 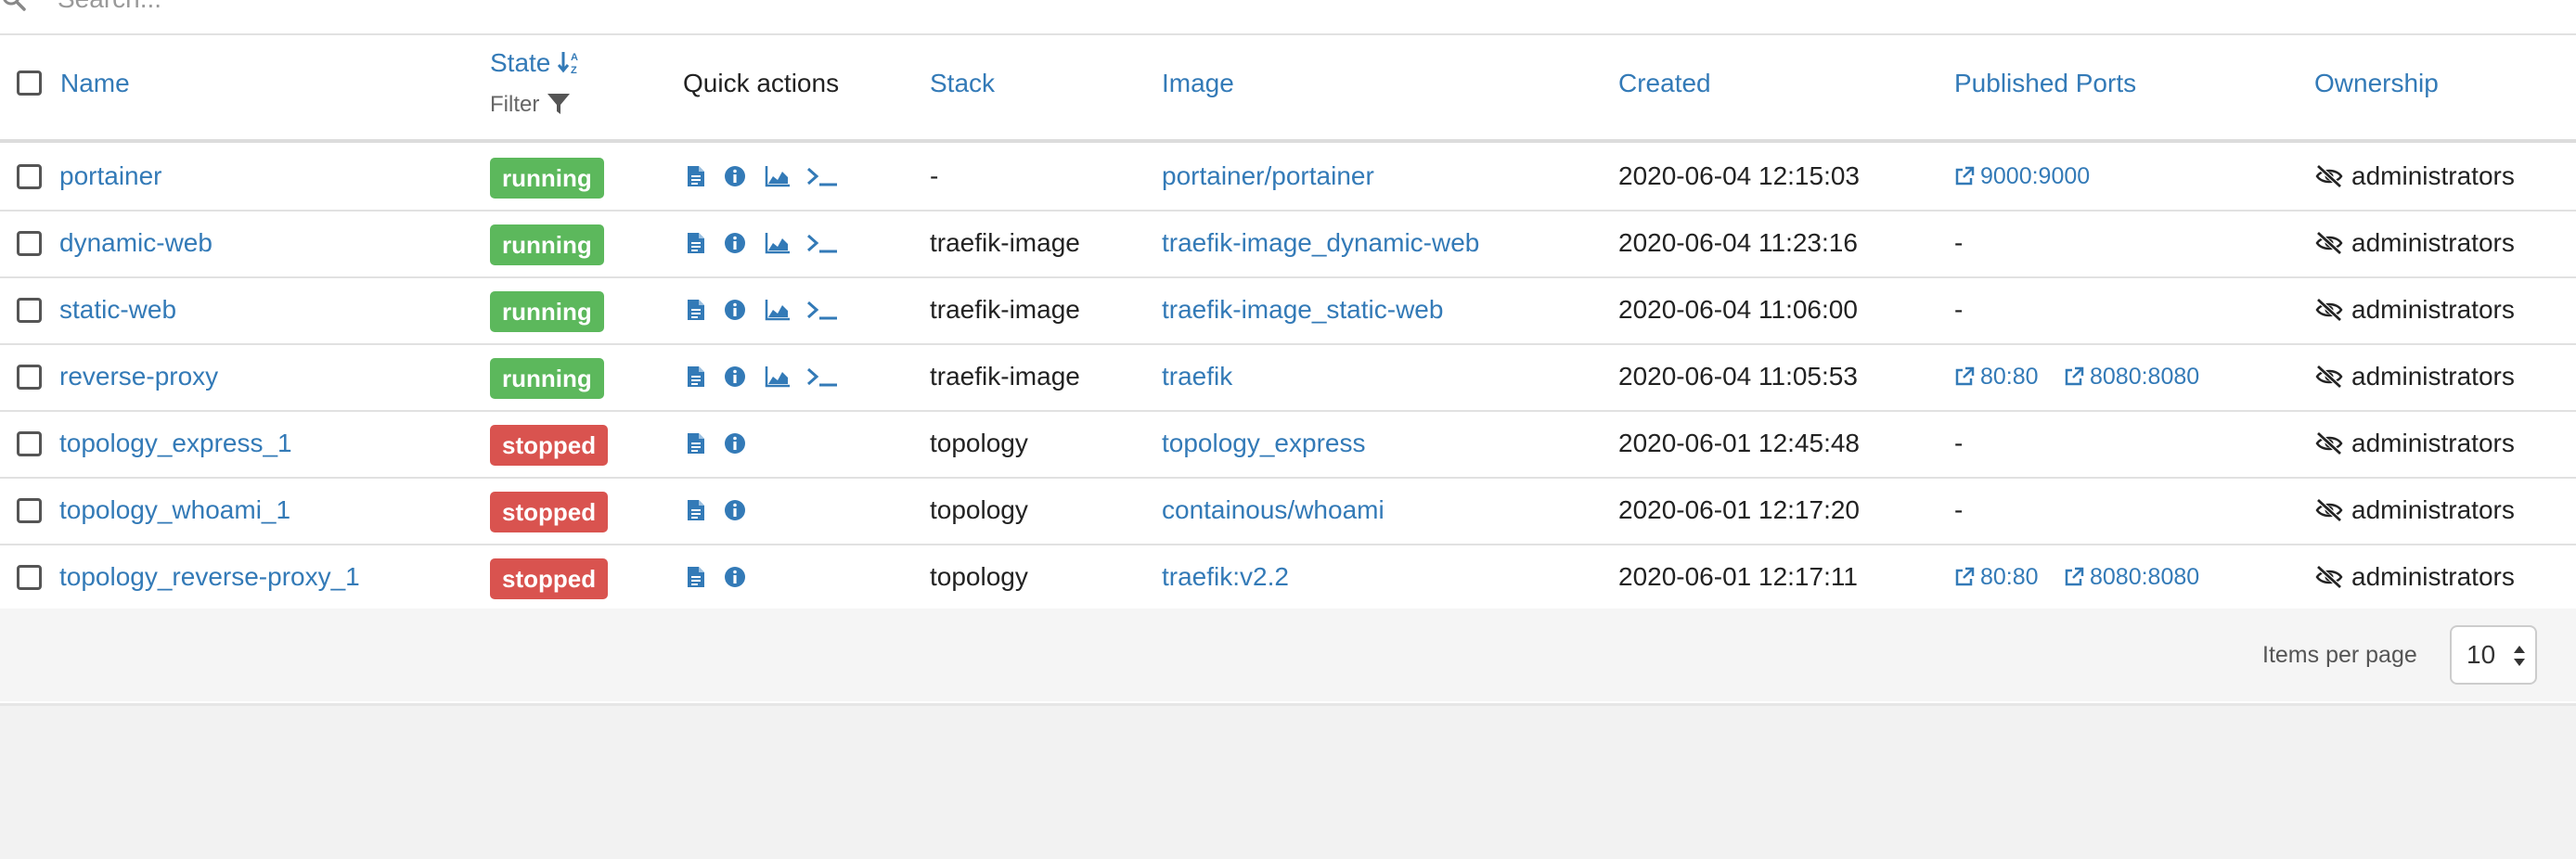 I want to click on items-per-page-select: 10, so click(x=2493, y=655).